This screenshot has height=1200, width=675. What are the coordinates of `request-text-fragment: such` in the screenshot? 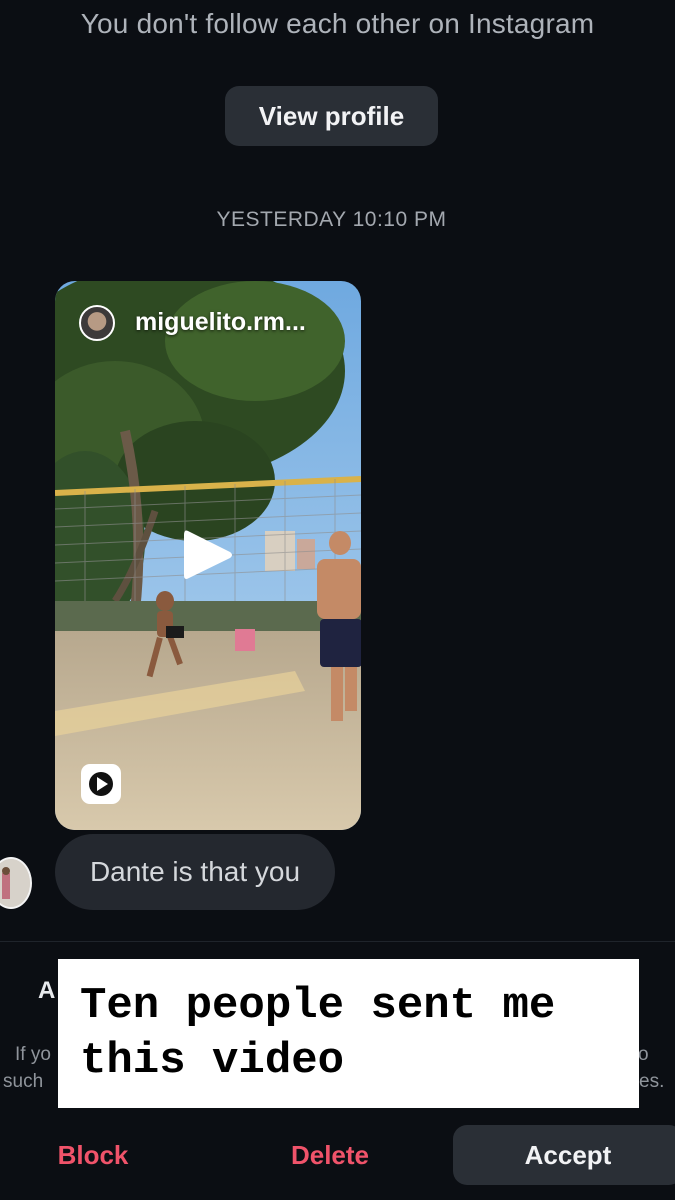 It's located at (23, 1081).